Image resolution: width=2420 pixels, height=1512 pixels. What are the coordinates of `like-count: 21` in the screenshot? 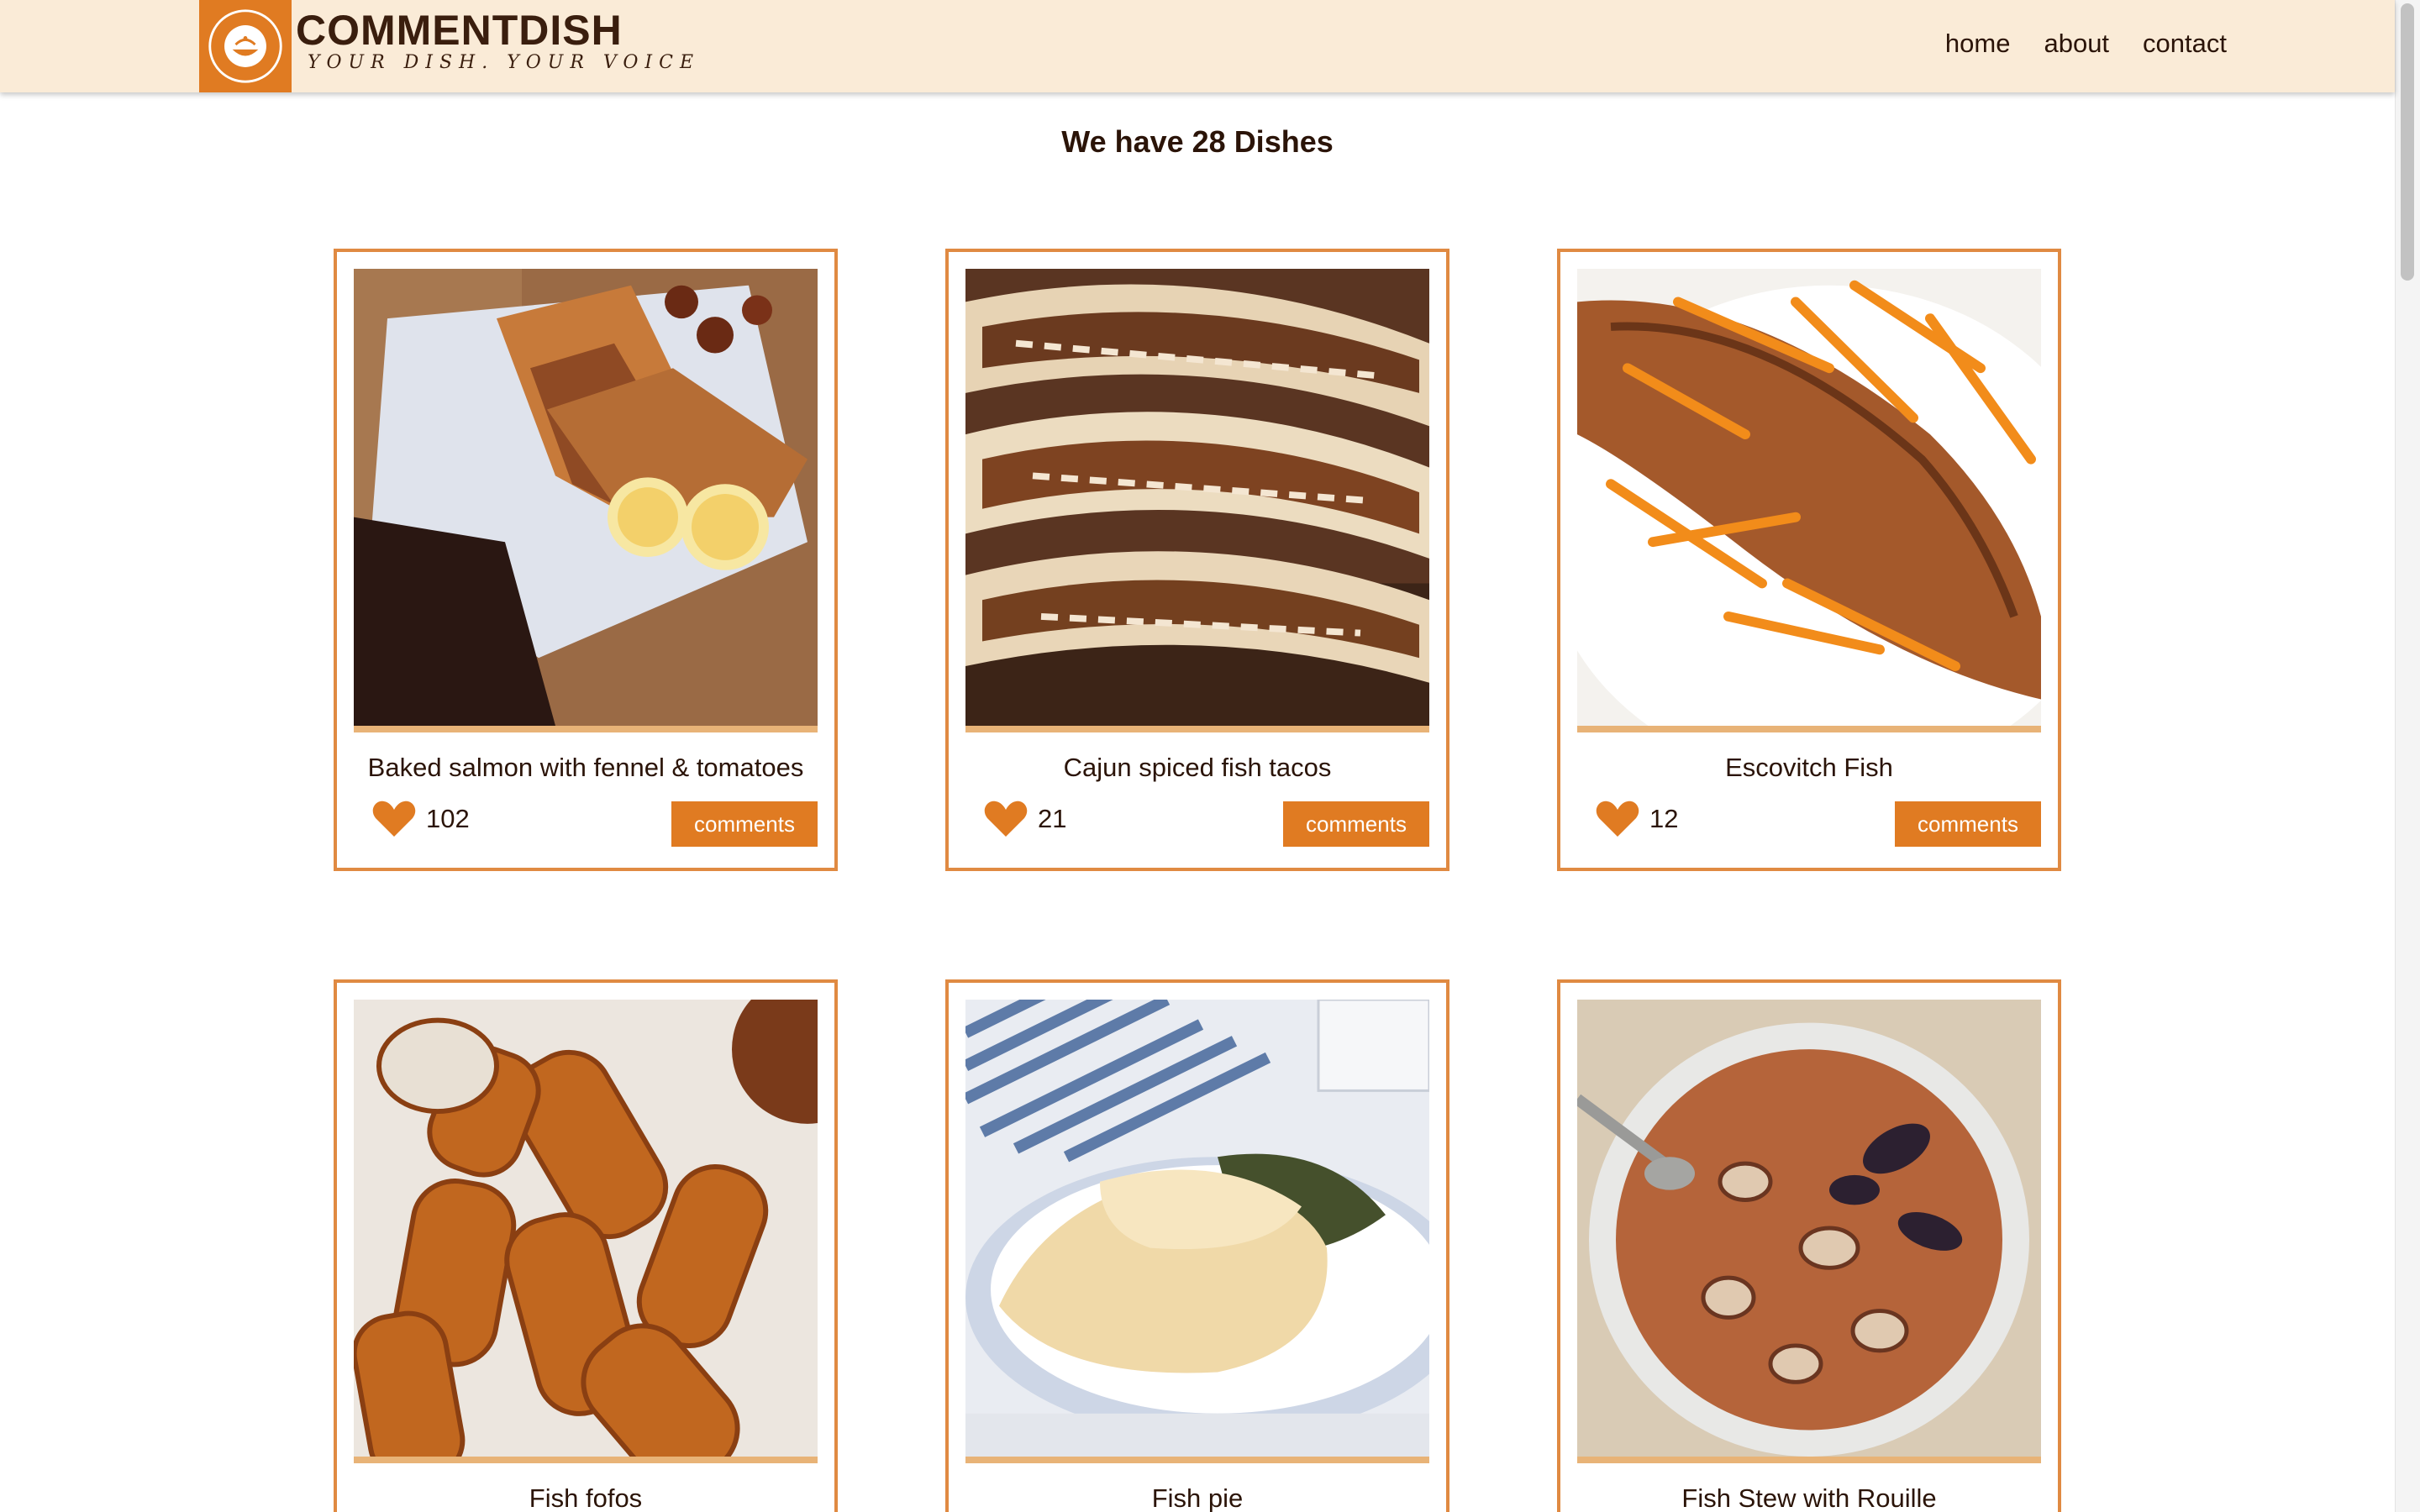 It's located at (1052, 818).